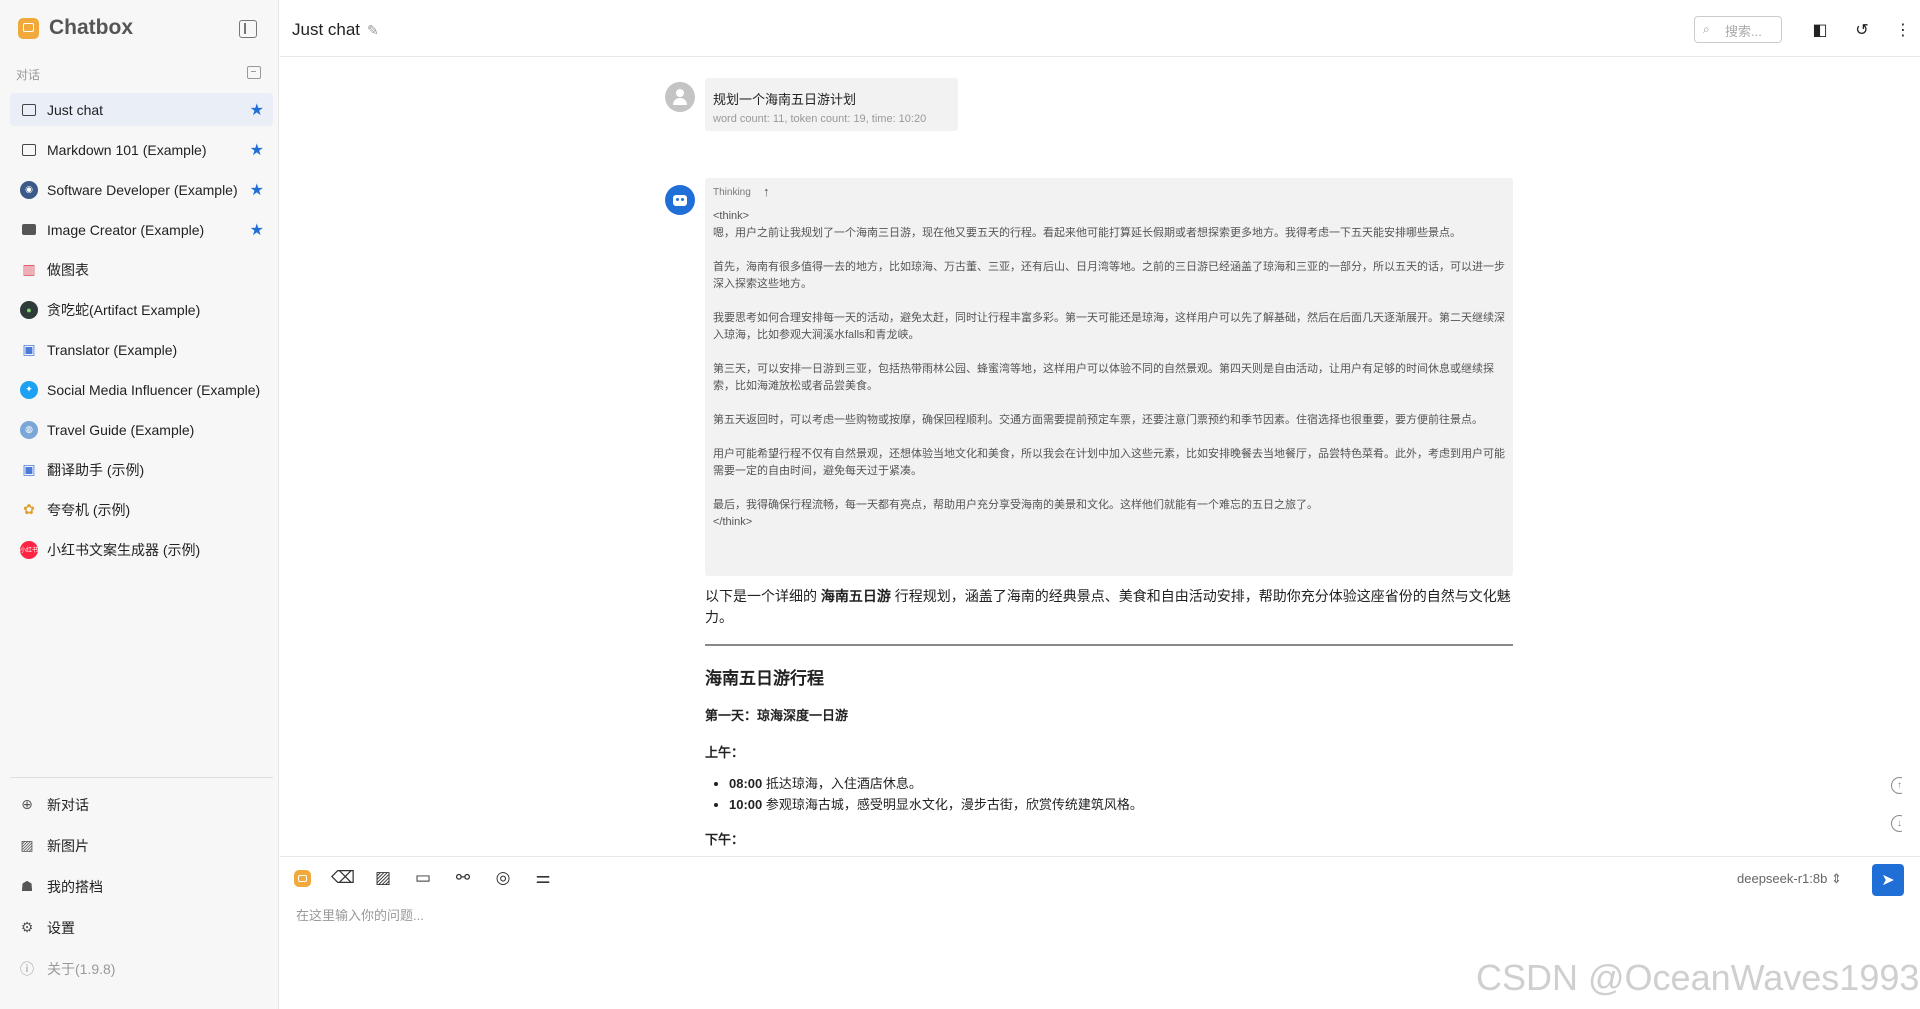 The height and width of the screenshot is (1009, 1920). Describe the element at coordinates (254, 72) in the screenshot. I see `archive-icon` at that location.